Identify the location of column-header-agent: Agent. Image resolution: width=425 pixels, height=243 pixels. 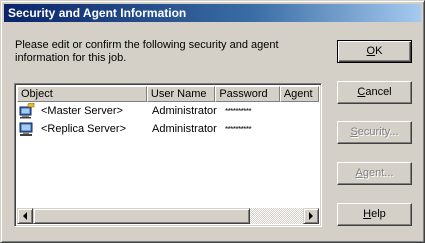
(299, 94).